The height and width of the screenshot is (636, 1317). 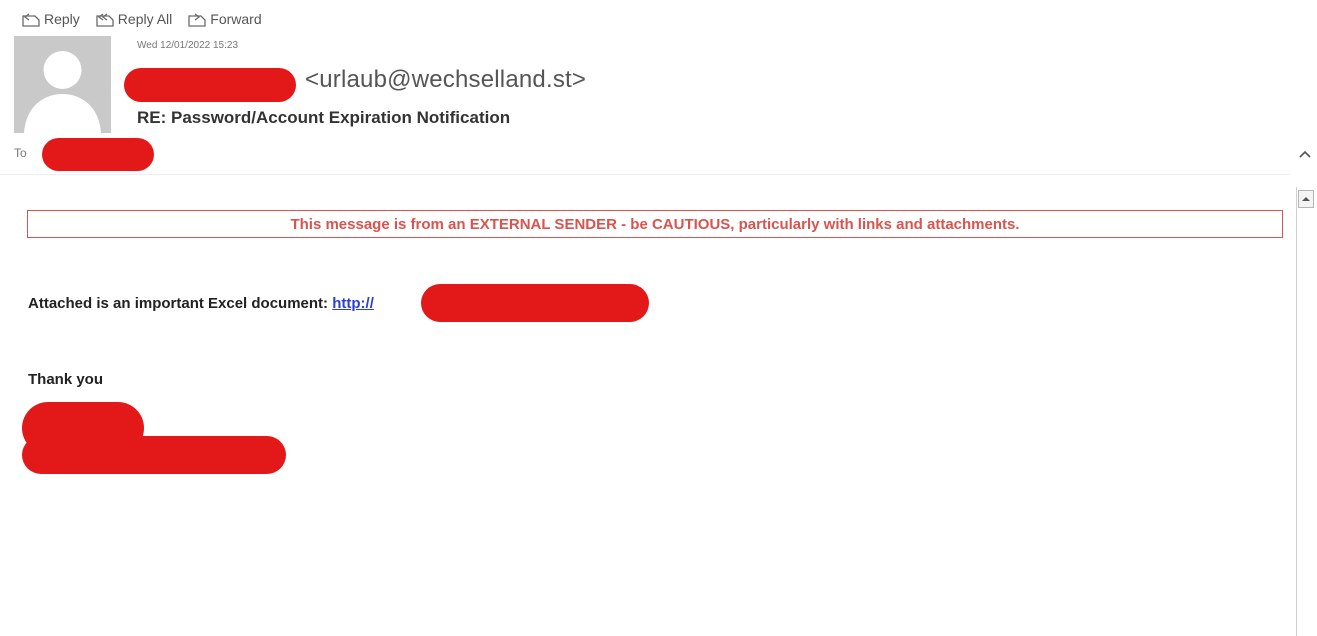 I want to click on redacted-recipient, so click(x=98, y=154).